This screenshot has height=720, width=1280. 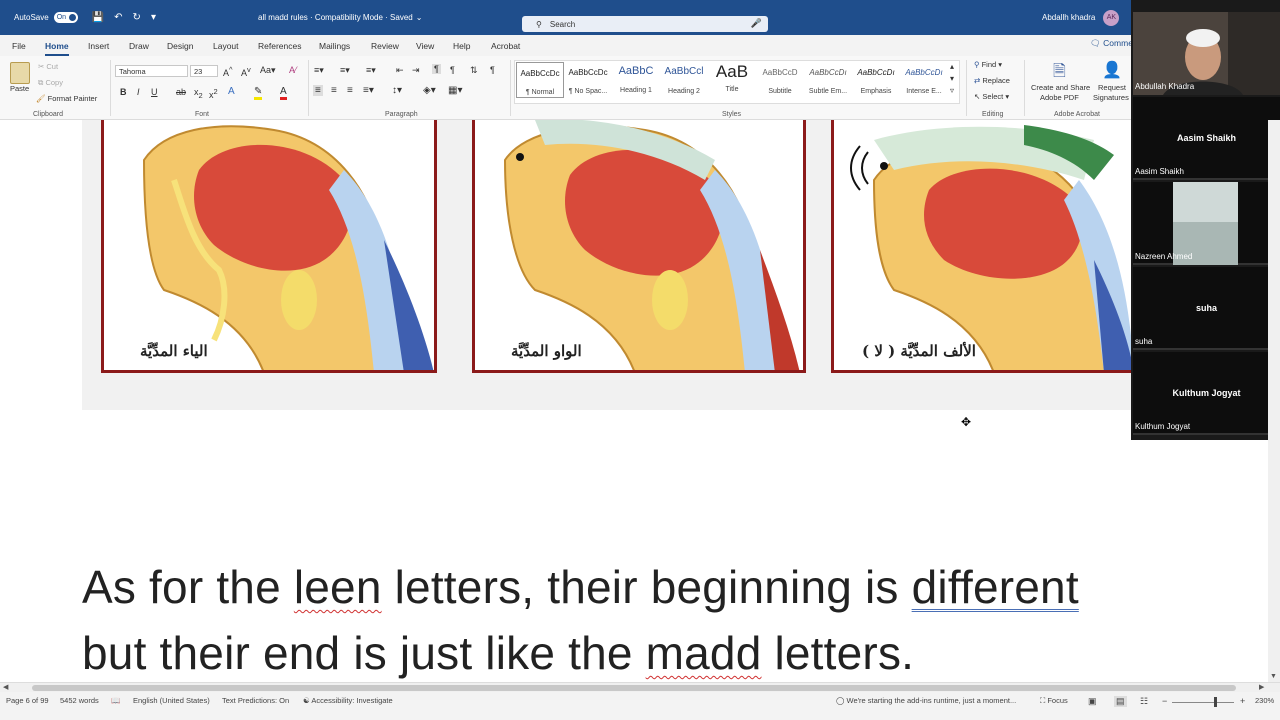 I want to click on horizontal-scroll-thumb, so click(x=634, y=688).